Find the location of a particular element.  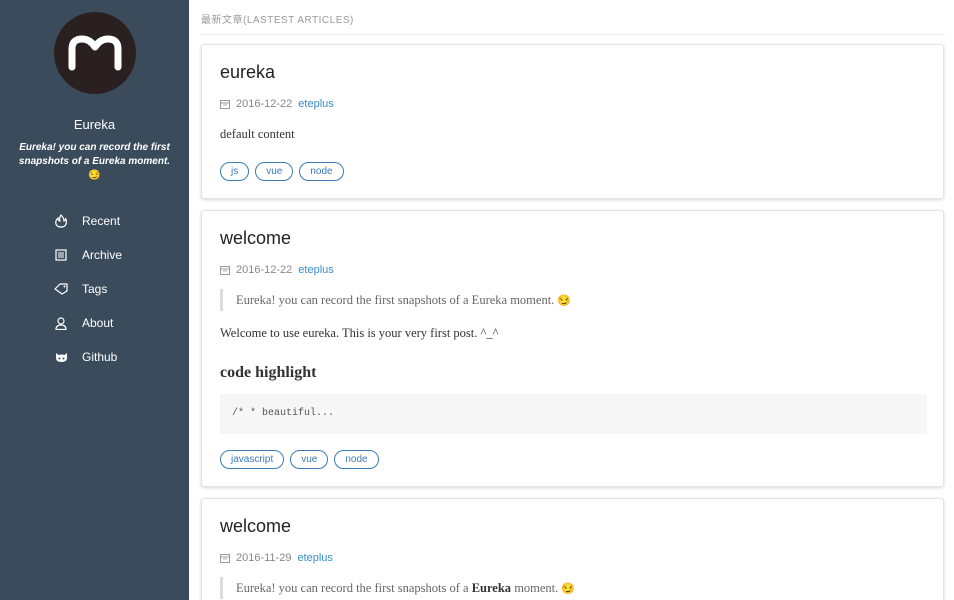

nav-item-github: Github is located at coordinates (119, 357).